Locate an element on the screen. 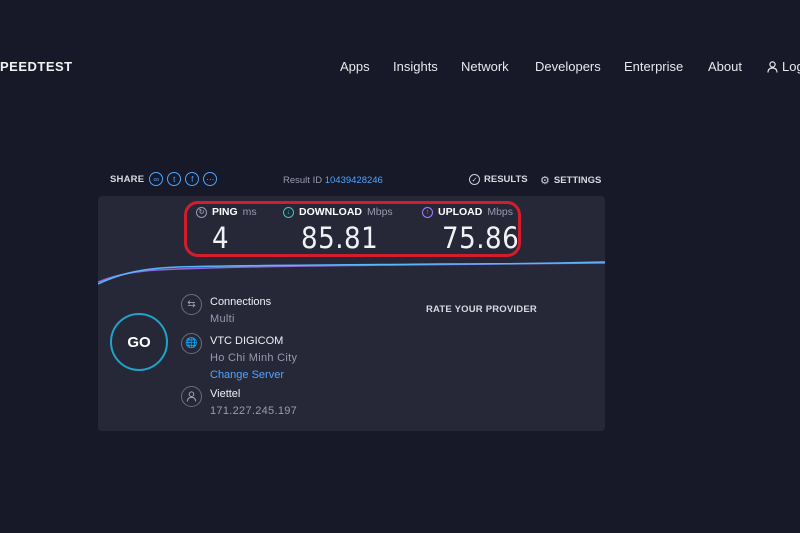 The height and width of the screenshot is (533, 800). upload-metric: ↑ UPLOAD Mbps 75.86 is located at coordinates (470, 230).